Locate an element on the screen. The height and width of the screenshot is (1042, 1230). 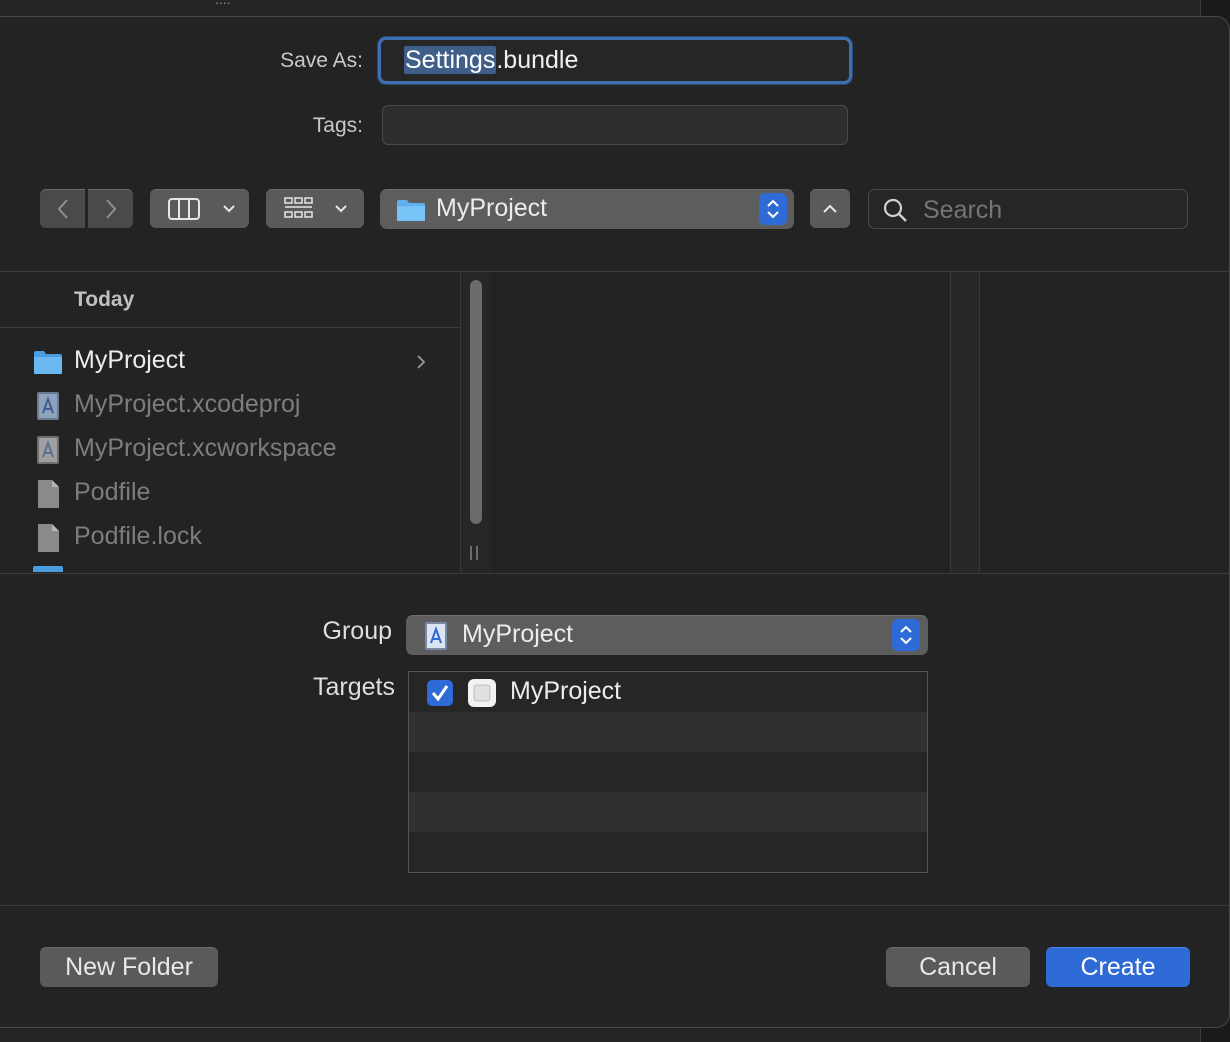
location-label: MyProject is located at coordinates (492, 208).